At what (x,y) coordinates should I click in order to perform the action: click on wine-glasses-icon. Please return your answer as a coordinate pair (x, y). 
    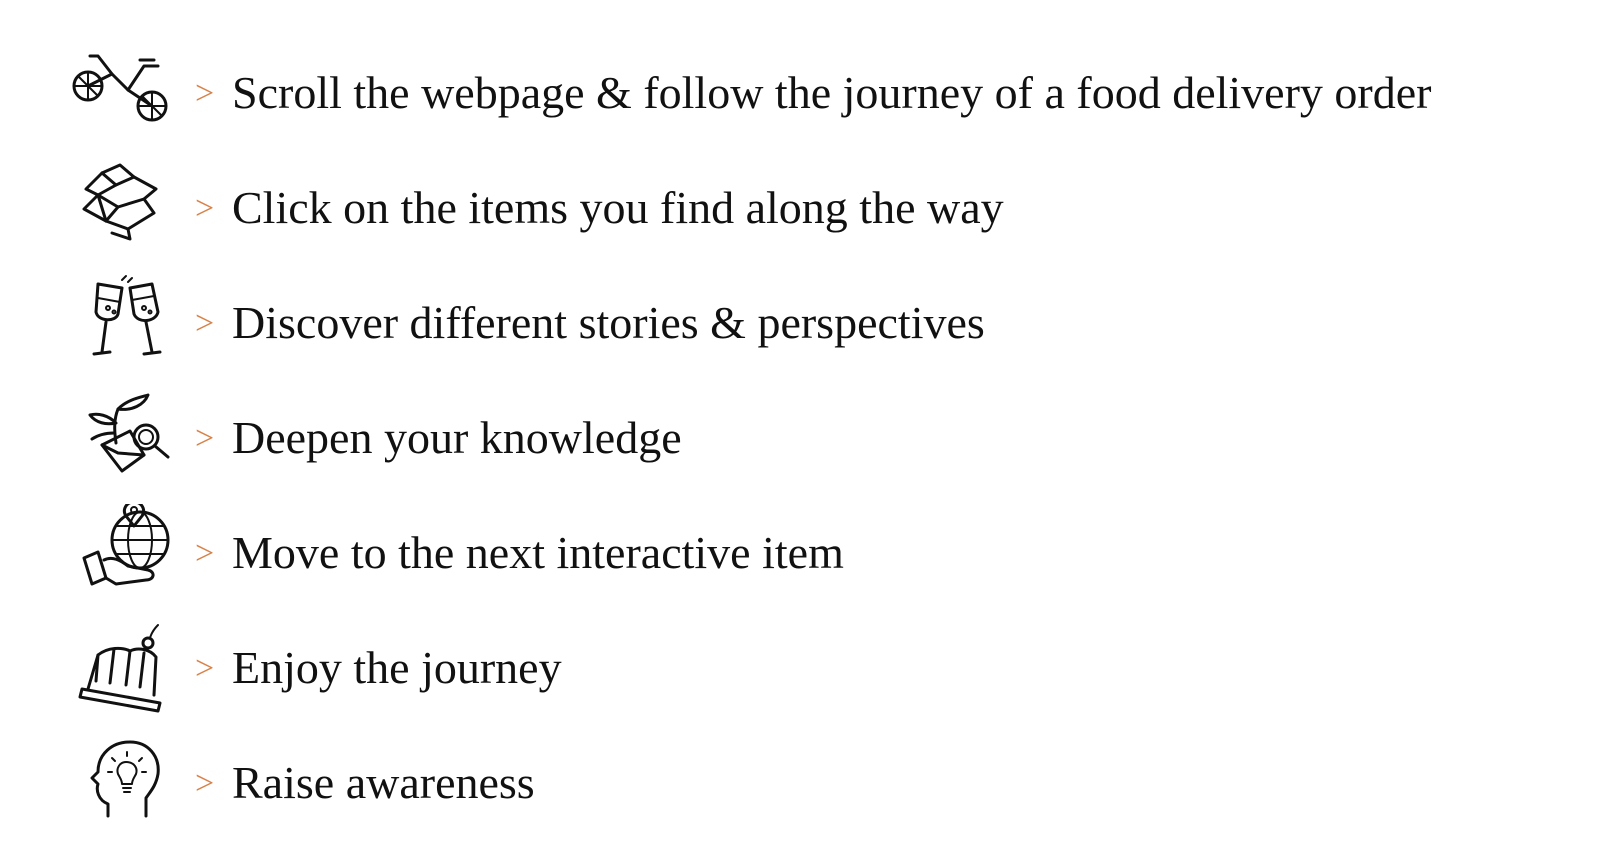
    Looking at the image, I should click on (123, 322).